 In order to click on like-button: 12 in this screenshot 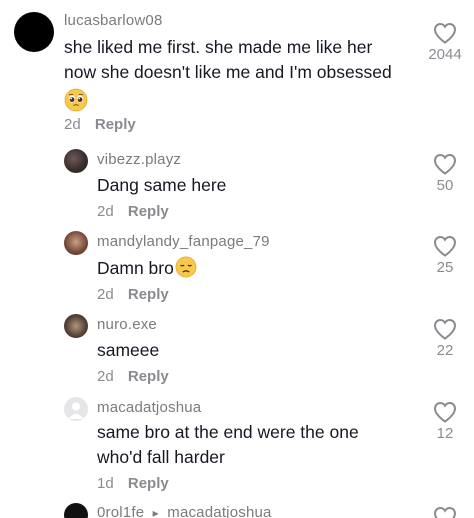, I will do `click(445, 421)`.